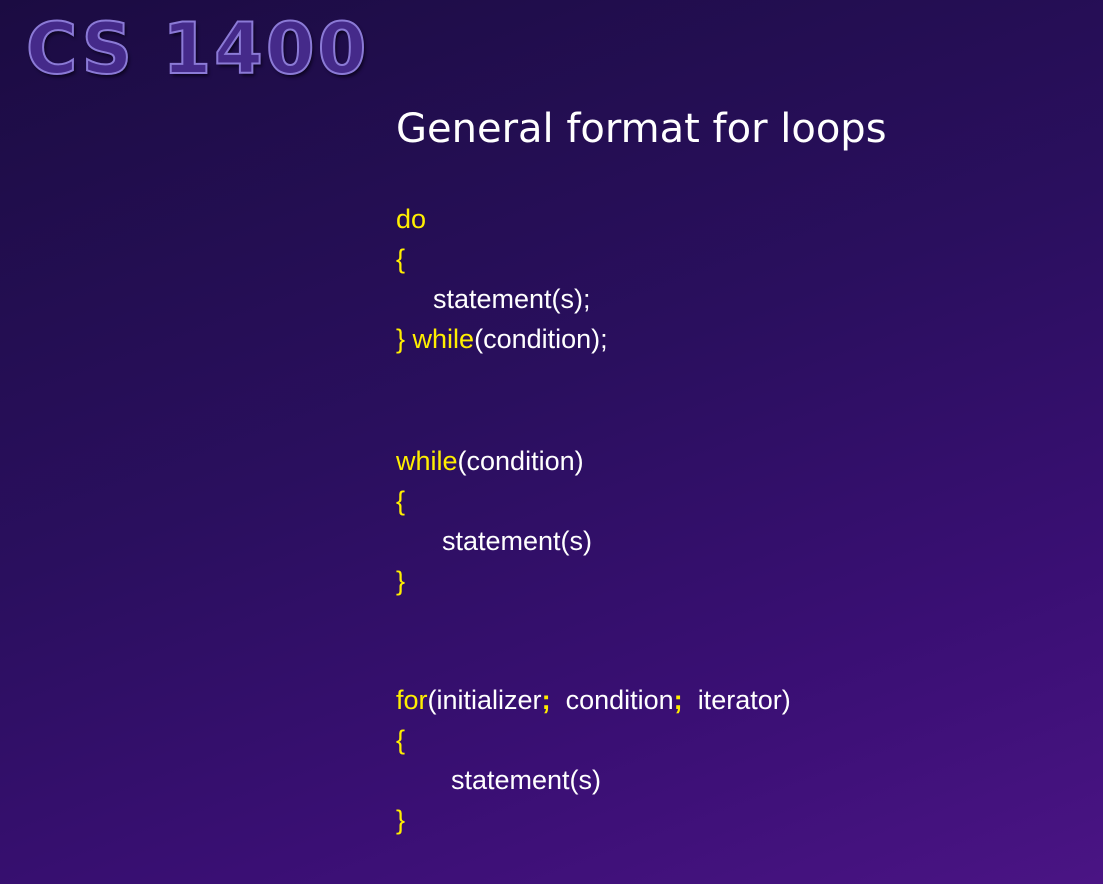  I want to click on while-body-statement: statement(s), so click(517, 541).